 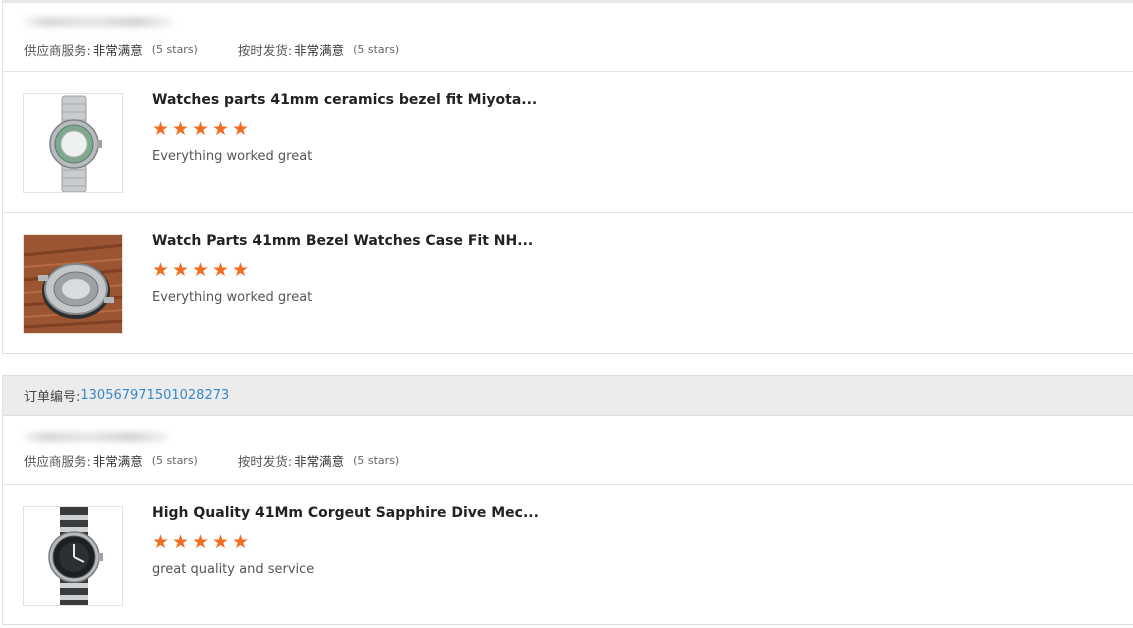 What do you see at coordinates (568, 396) in the screenshot?
I see `order-header: 订单编号: 130567971501028273` at bounding box center [568, 396].